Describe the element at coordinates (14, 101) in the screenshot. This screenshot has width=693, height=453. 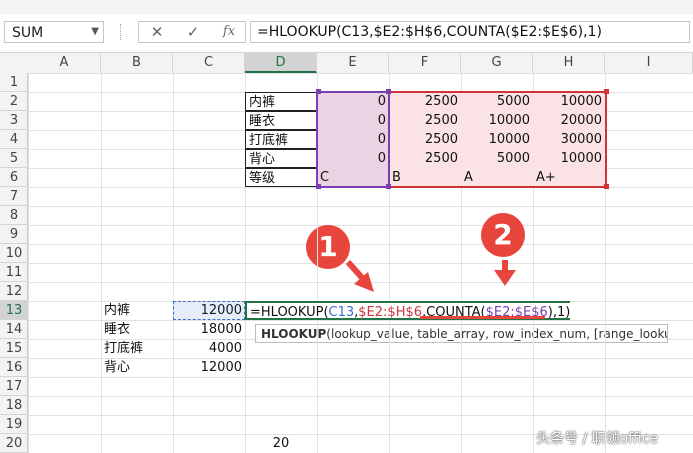
I see `row-header-2: 2` at that location.